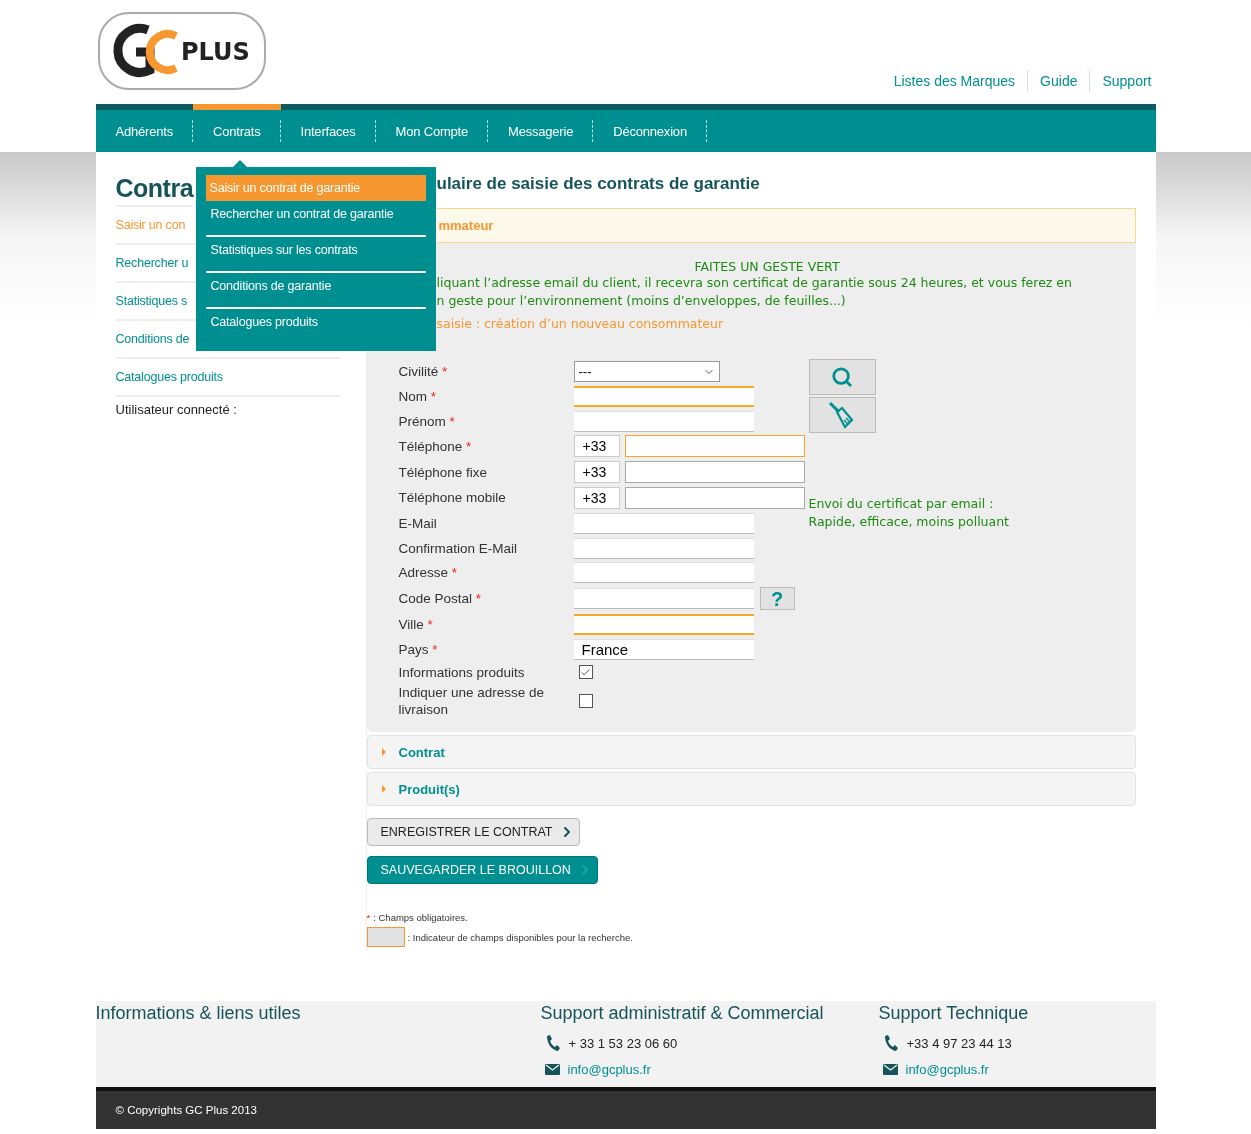 The height and width of the screenshot is (1134, 1251). What do you see at coordinates (315, 188) in the screenshot?
I see `menu-item: Saisir un contrat de garantie` at bounding box center [315, 188].